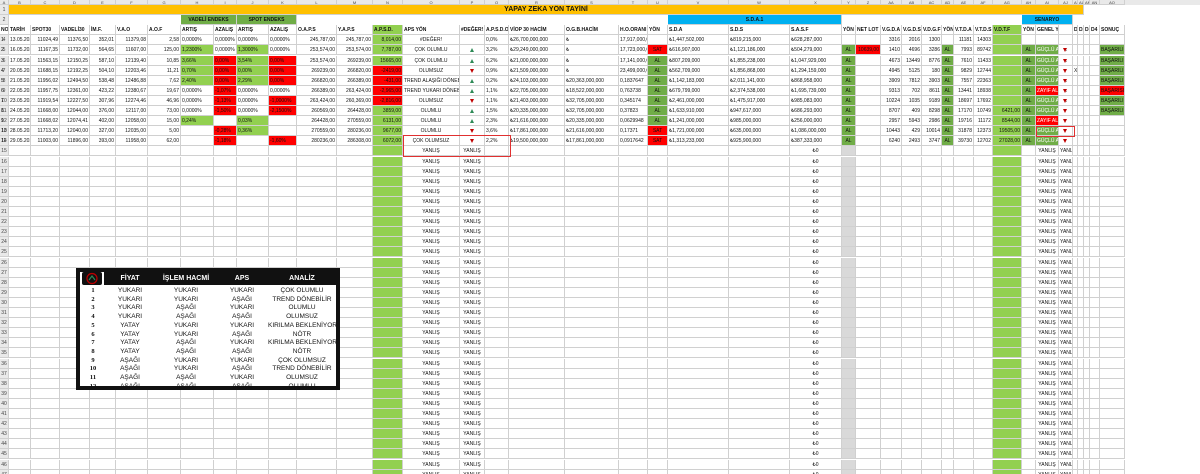 Image resolution: width=1200 pixels, height=474 pixels. Describe the element at coordinates (932, 80) in the screenshot. I see `cell-vdgf: 3903` at that location.